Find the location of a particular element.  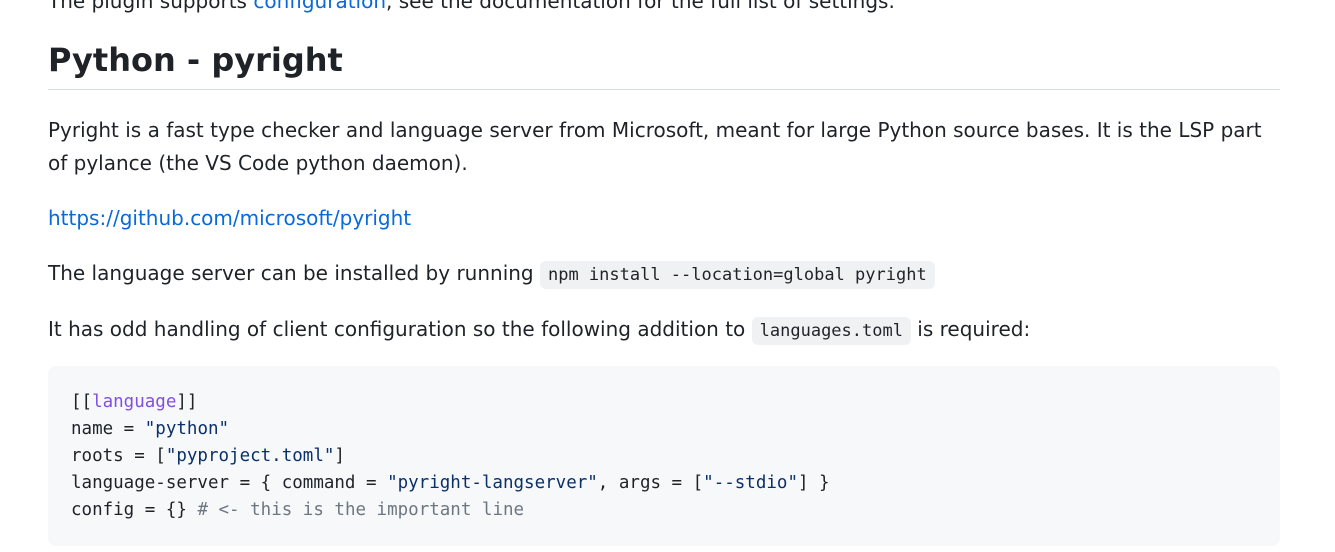

language-server-end: ] } is located at coordinates (813, 483).